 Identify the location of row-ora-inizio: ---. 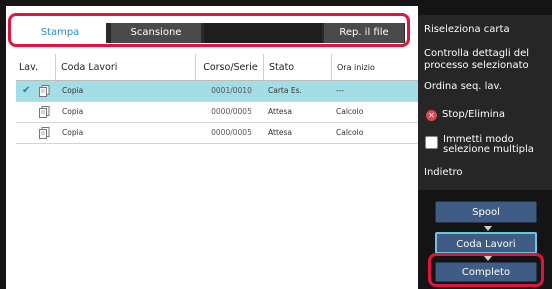
(340, 90).